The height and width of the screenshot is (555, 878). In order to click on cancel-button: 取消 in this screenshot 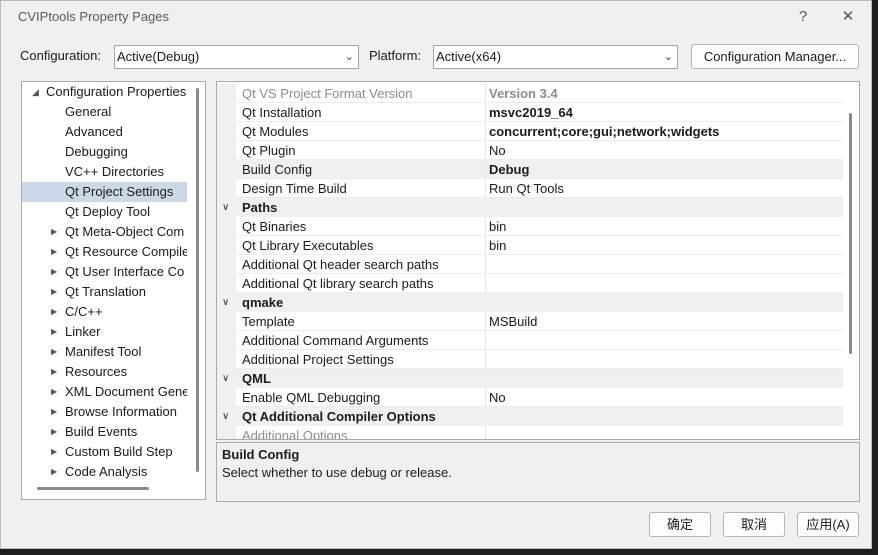, I will do `click(754, 524)`.